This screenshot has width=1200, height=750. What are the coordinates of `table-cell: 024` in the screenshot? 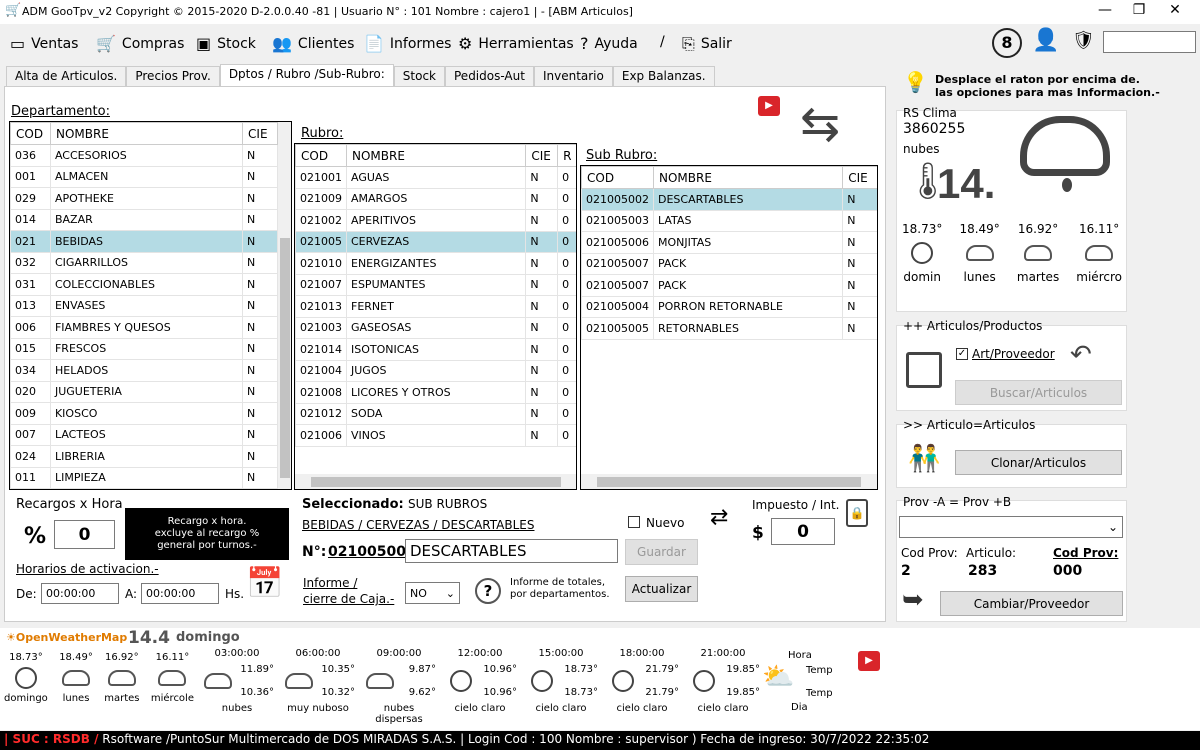 It's located at (30, 456).